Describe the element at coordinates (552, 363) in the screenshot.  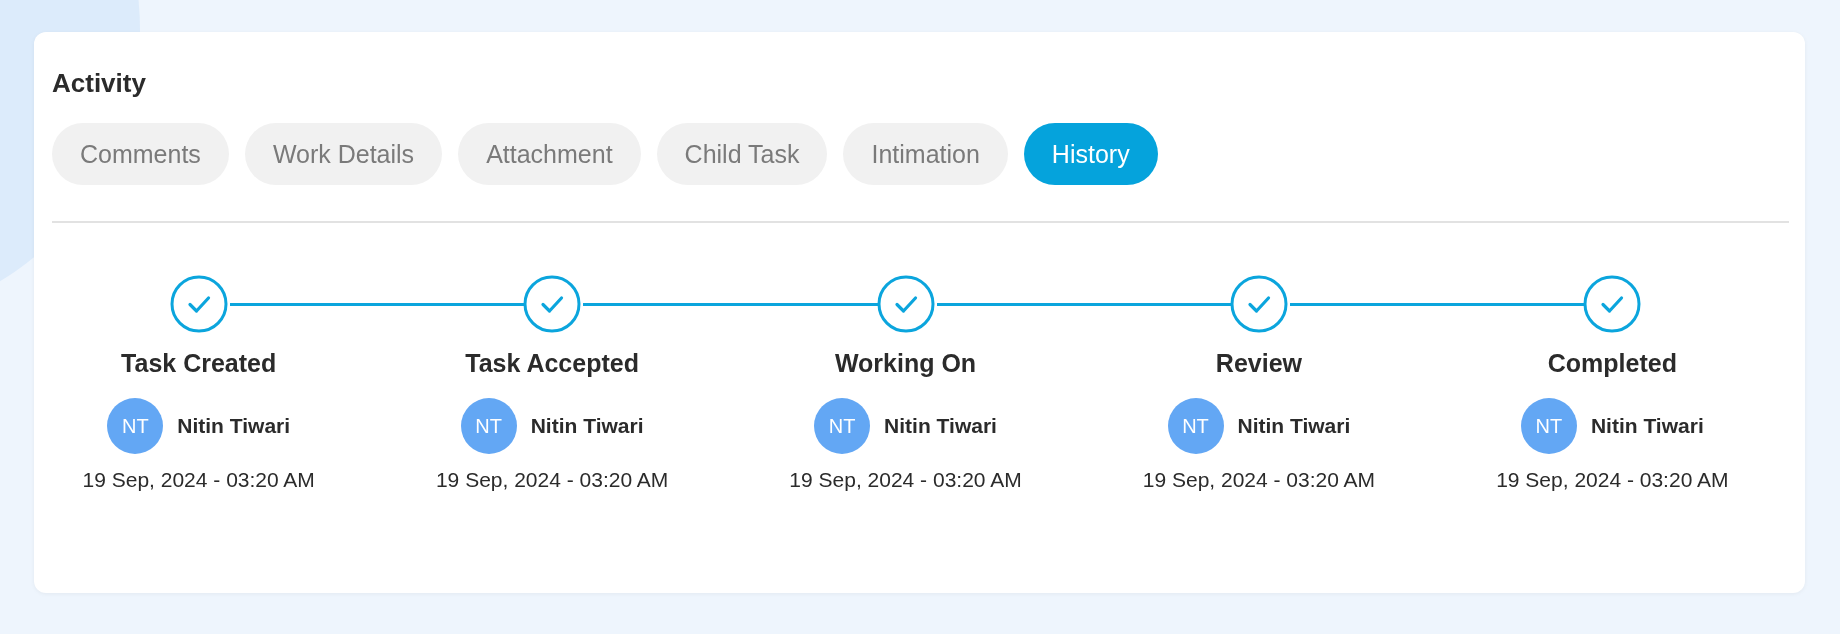
I see `step-title: Task Accepted` at that location.